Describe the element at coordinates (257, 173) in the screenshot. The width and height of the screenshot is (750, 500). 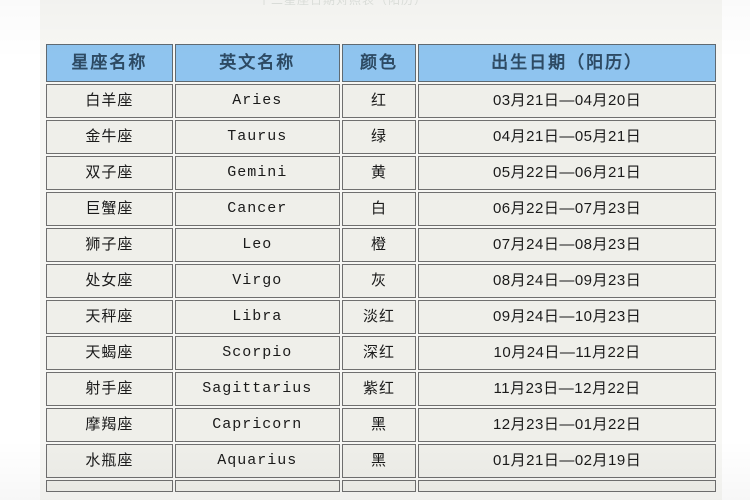
I see `cell-english-name: Gemini` at that location.